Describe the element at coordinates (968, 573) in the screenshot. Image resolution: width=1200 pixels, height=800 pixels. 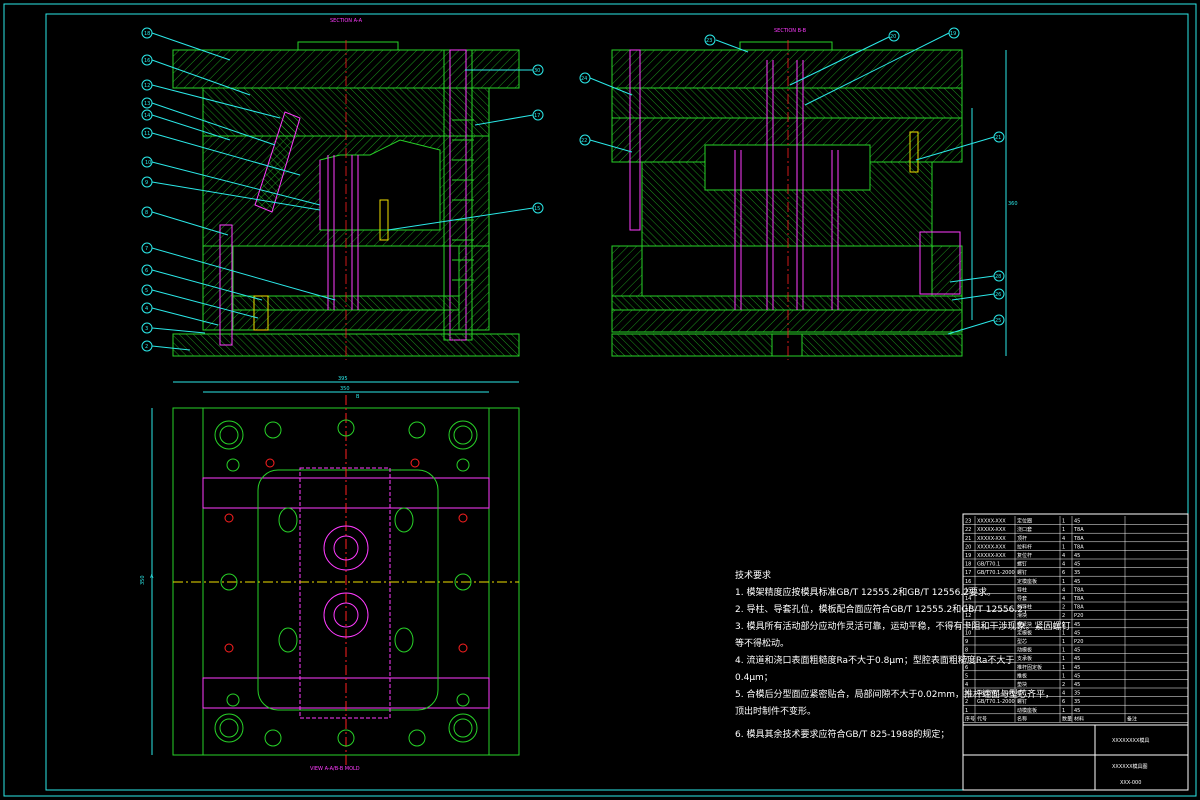
I see `bom-cell: 17` at that location.